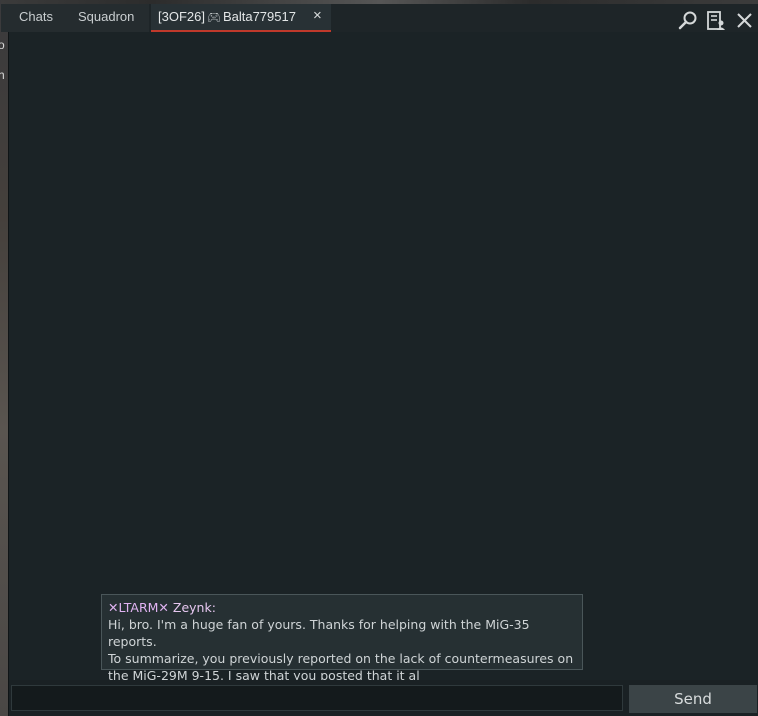 This screenshot has height=716, width=758. I want to click on tab-chats: Chats, so click(35, 18).